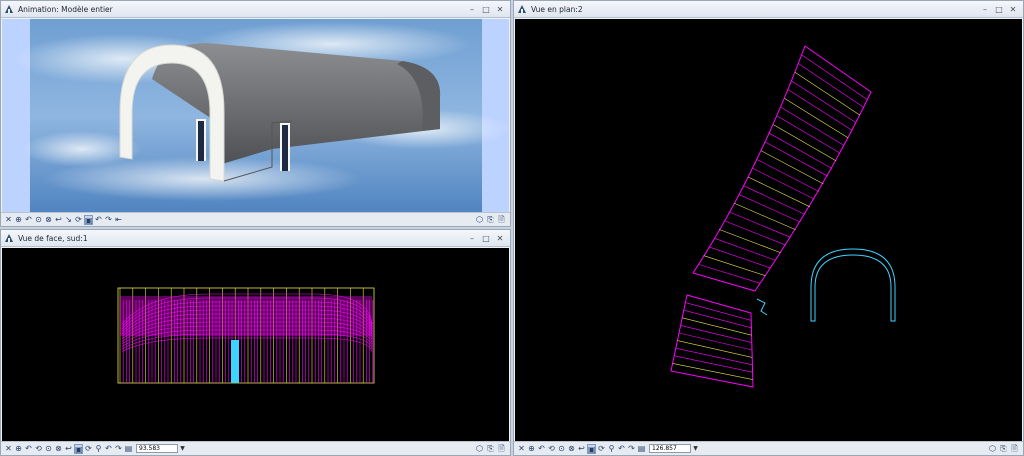  I want to click on front-view-toolbar: ✕ ⊕ ↶ ⟲ ⊙ ⊗ ↩ ▣ ⟳ ⚲ ↶ ↷ ▤ 93.583 ▼ ⬡ ⎘ 🗎, so click(255, 448).